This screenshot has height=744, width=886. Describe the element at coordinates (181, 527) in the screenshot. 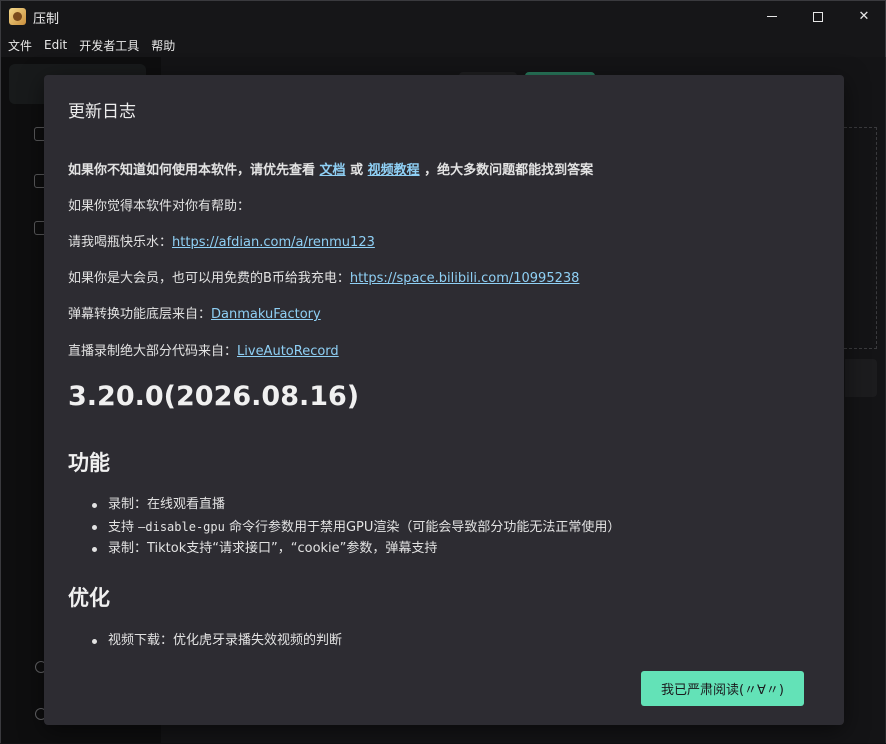

I see `feature-code: —disable-gpu` at that location.